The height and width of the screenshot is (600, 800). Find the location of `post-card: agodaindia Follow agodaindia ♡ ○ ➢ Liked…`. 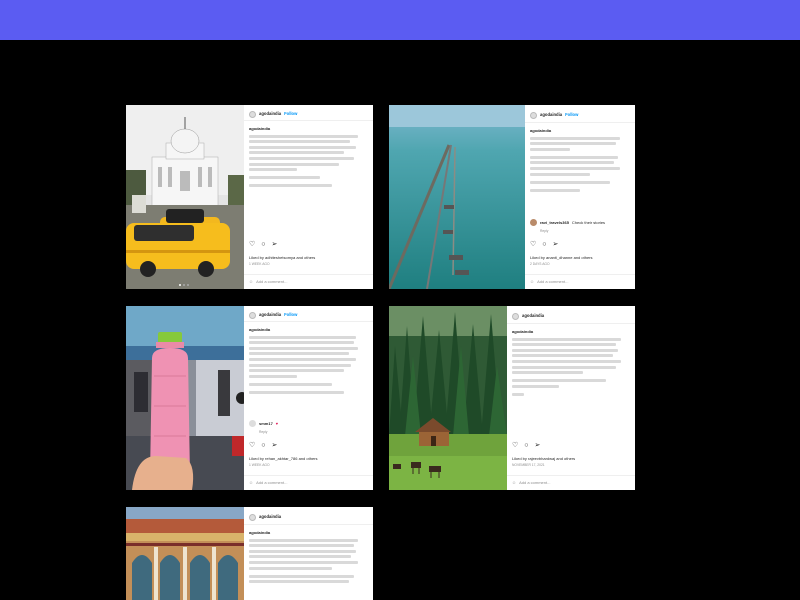

post-card: agodaindia Follow agodaindia ♡ ○ ➢ Liked… is located at coordinates (249, 197).